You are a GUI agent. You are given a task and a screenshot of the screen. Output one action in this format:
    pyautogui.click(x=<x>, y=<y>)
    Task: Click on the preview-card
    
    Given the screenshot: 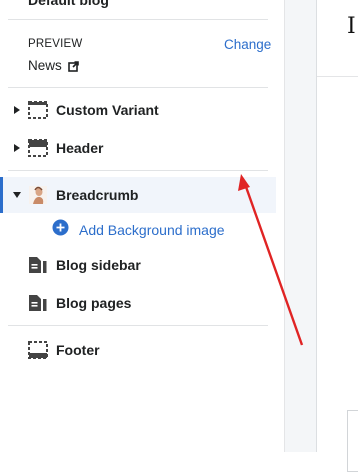 What is the action you would take?
    pyautogui.click(x=352, y=441)
    